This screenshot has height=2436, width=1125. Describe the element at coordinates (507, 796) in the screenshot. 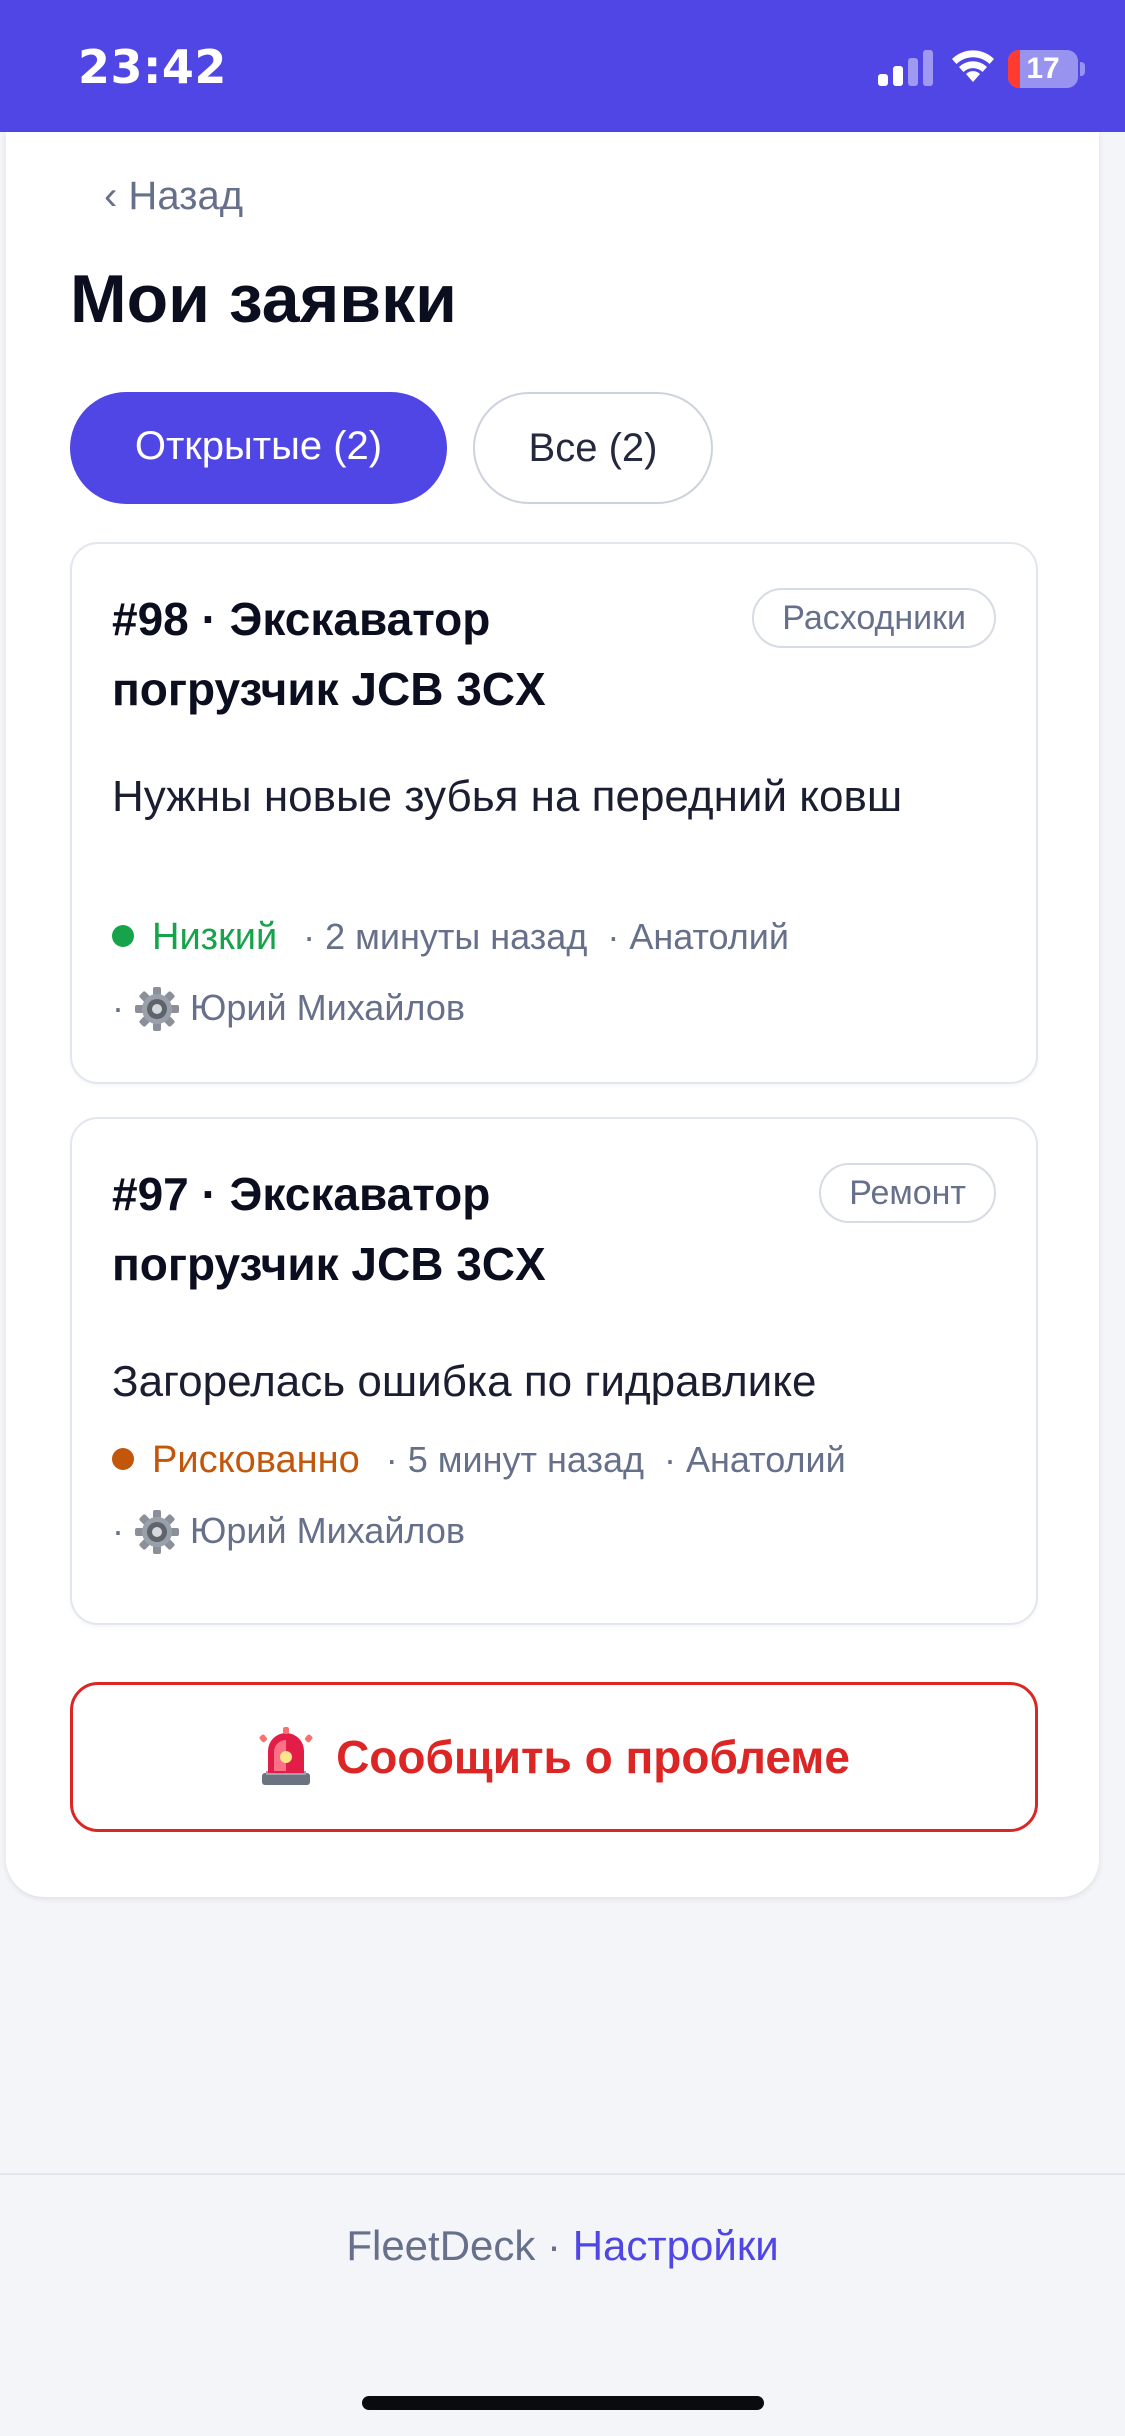

I see `ticket-description: Нужны новые зубья на передний ковш` at that location.